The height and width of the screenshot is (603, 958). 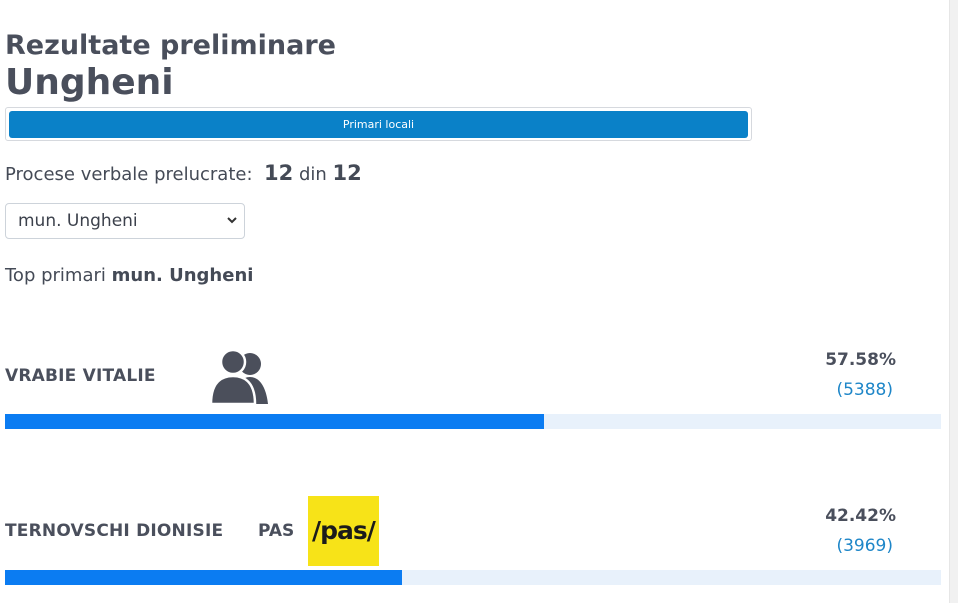 I want to click on election-type-tabs: Primari locali, so click(x=378, y=124).